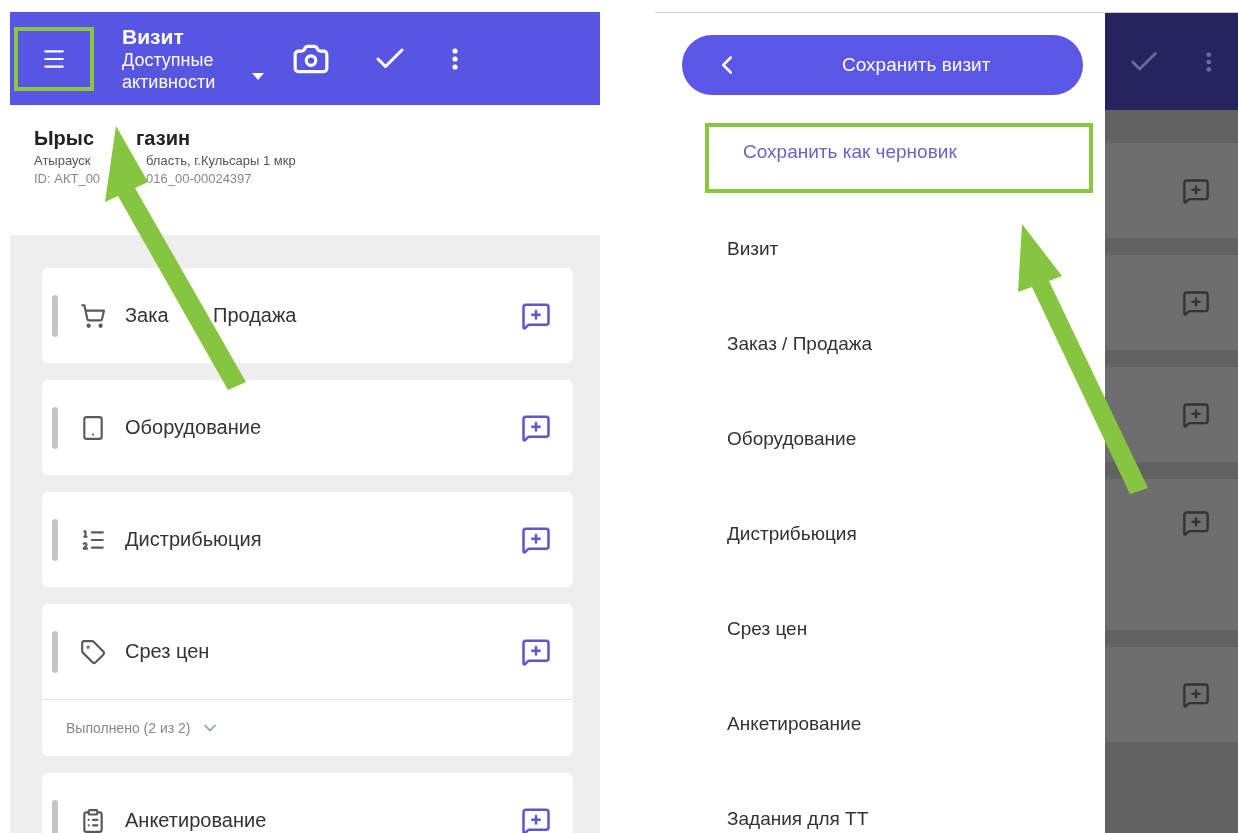 The width and height of the screenshot is (1238, 833). What do you see at coordinates (872, 248) in the screenshot?
I see `drawer-item: Визит` at bounding box center [872, 248].